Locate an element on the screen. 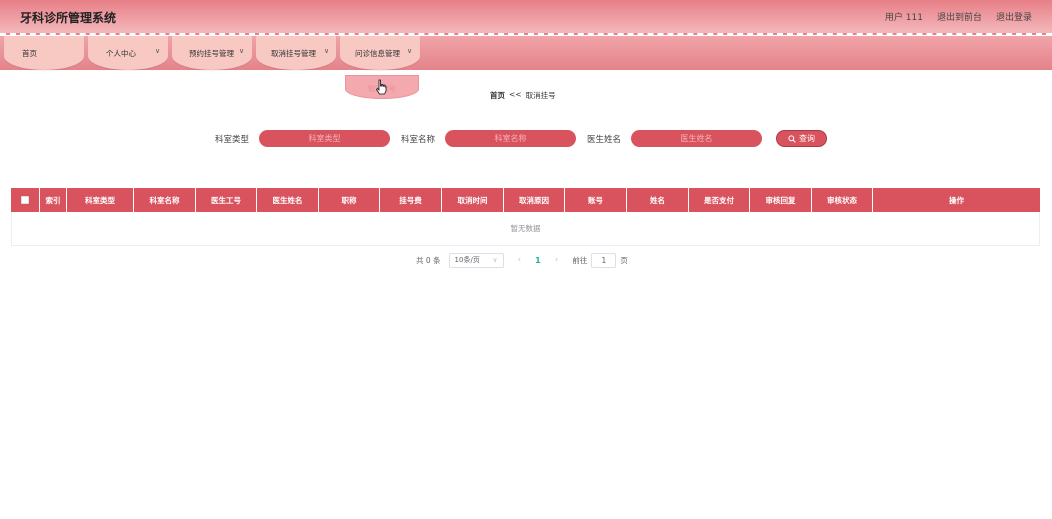 The height and width of the screenshot is (519, 1052). table-empty-row: 暂无数据 is located at coordinates (525, 229).